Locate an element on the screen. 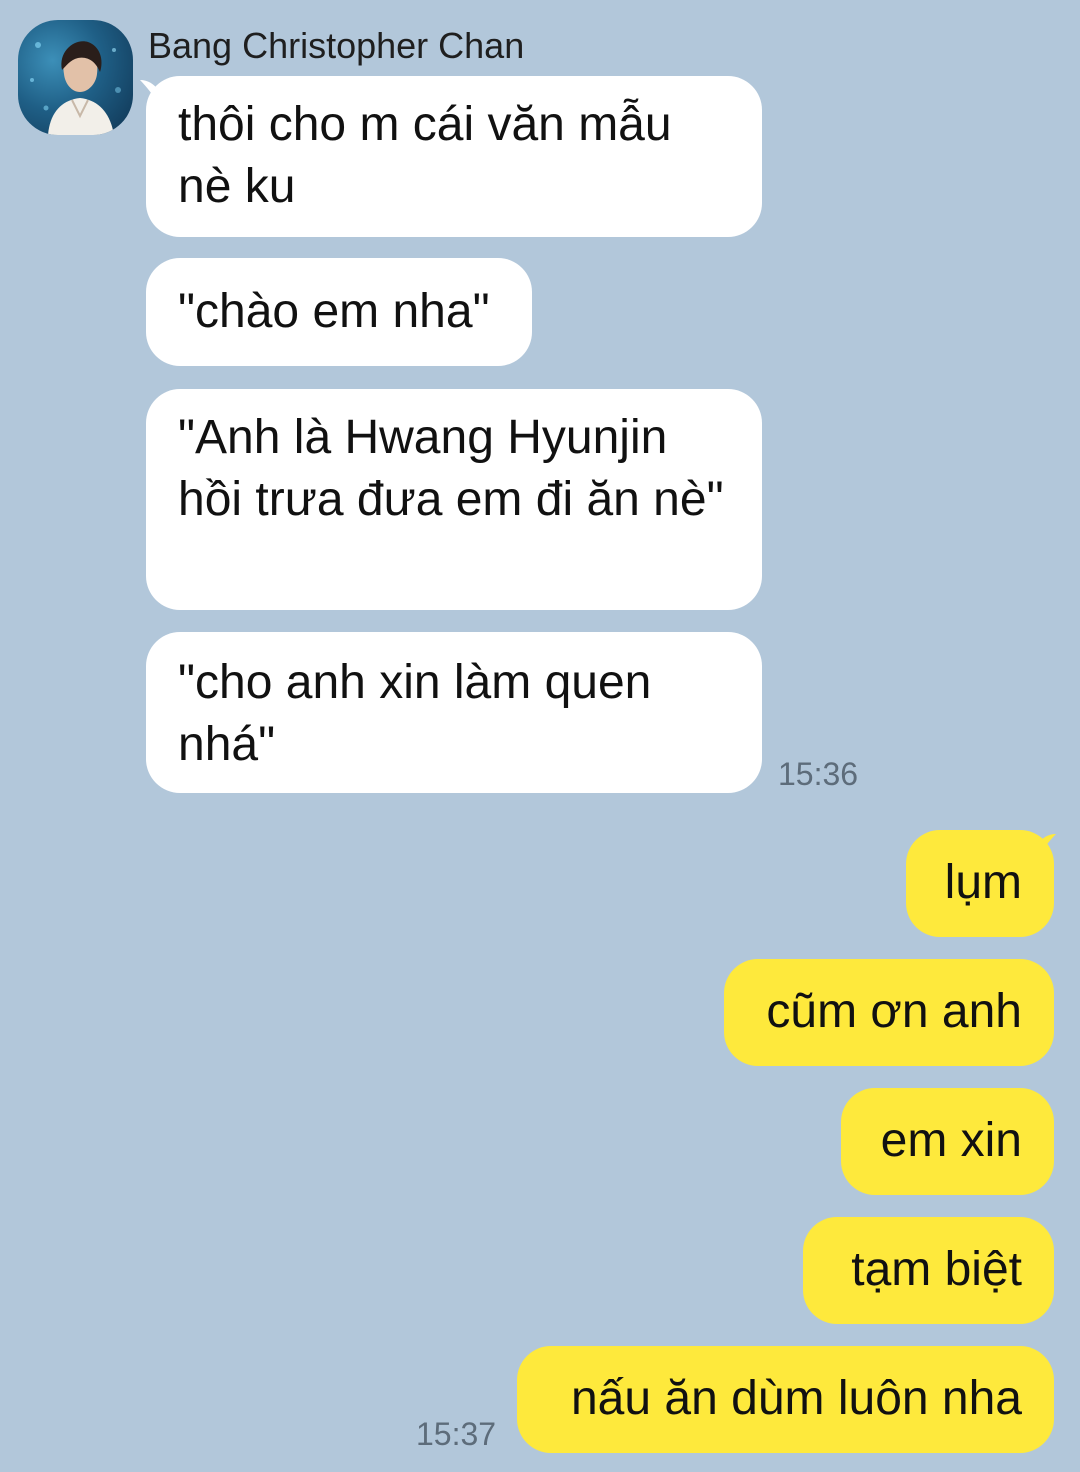 The height and width of the screenshot is (1472, 1080). sender-name: Bang Christopher Chan is located at coordinates (336, 45).